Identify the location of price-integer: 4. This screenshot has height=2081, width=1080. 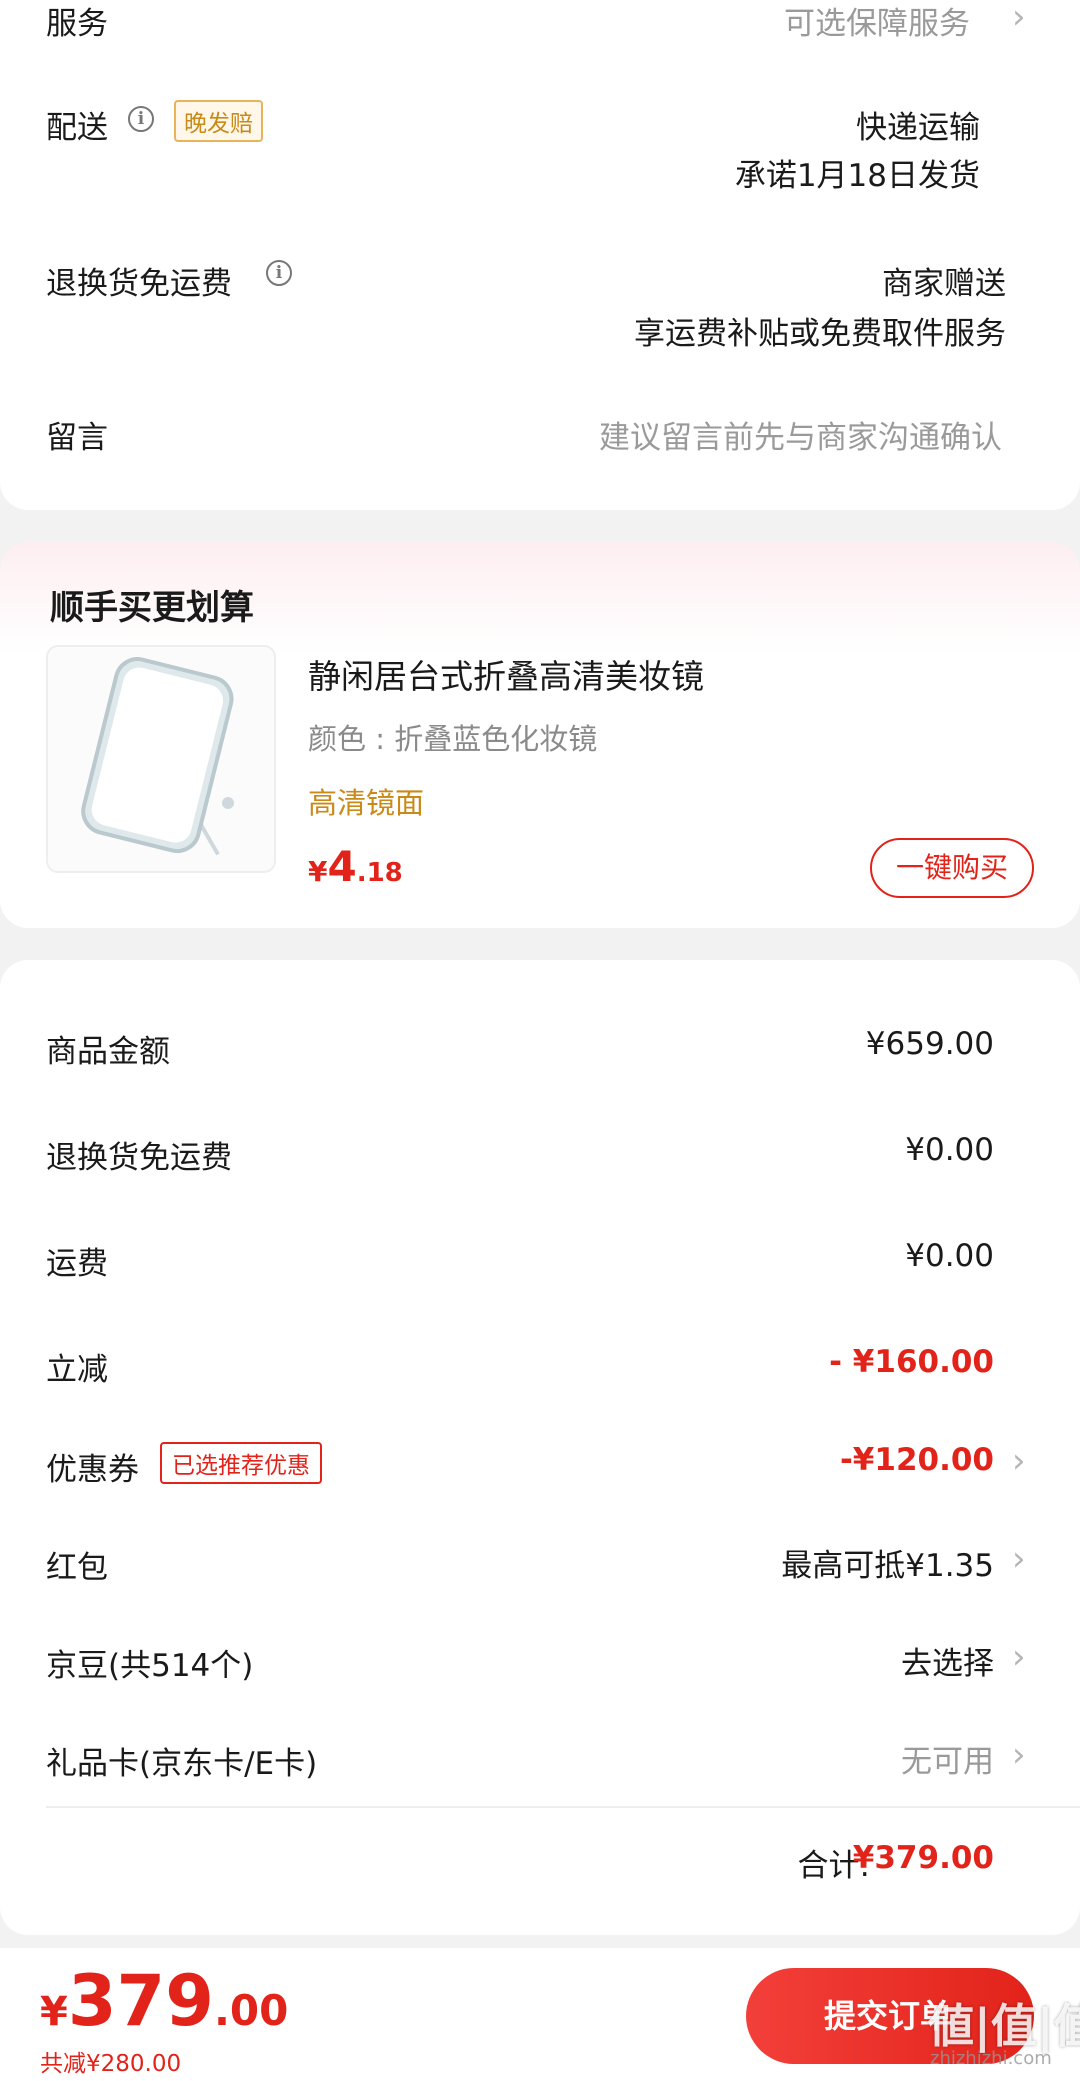
(342, 866).